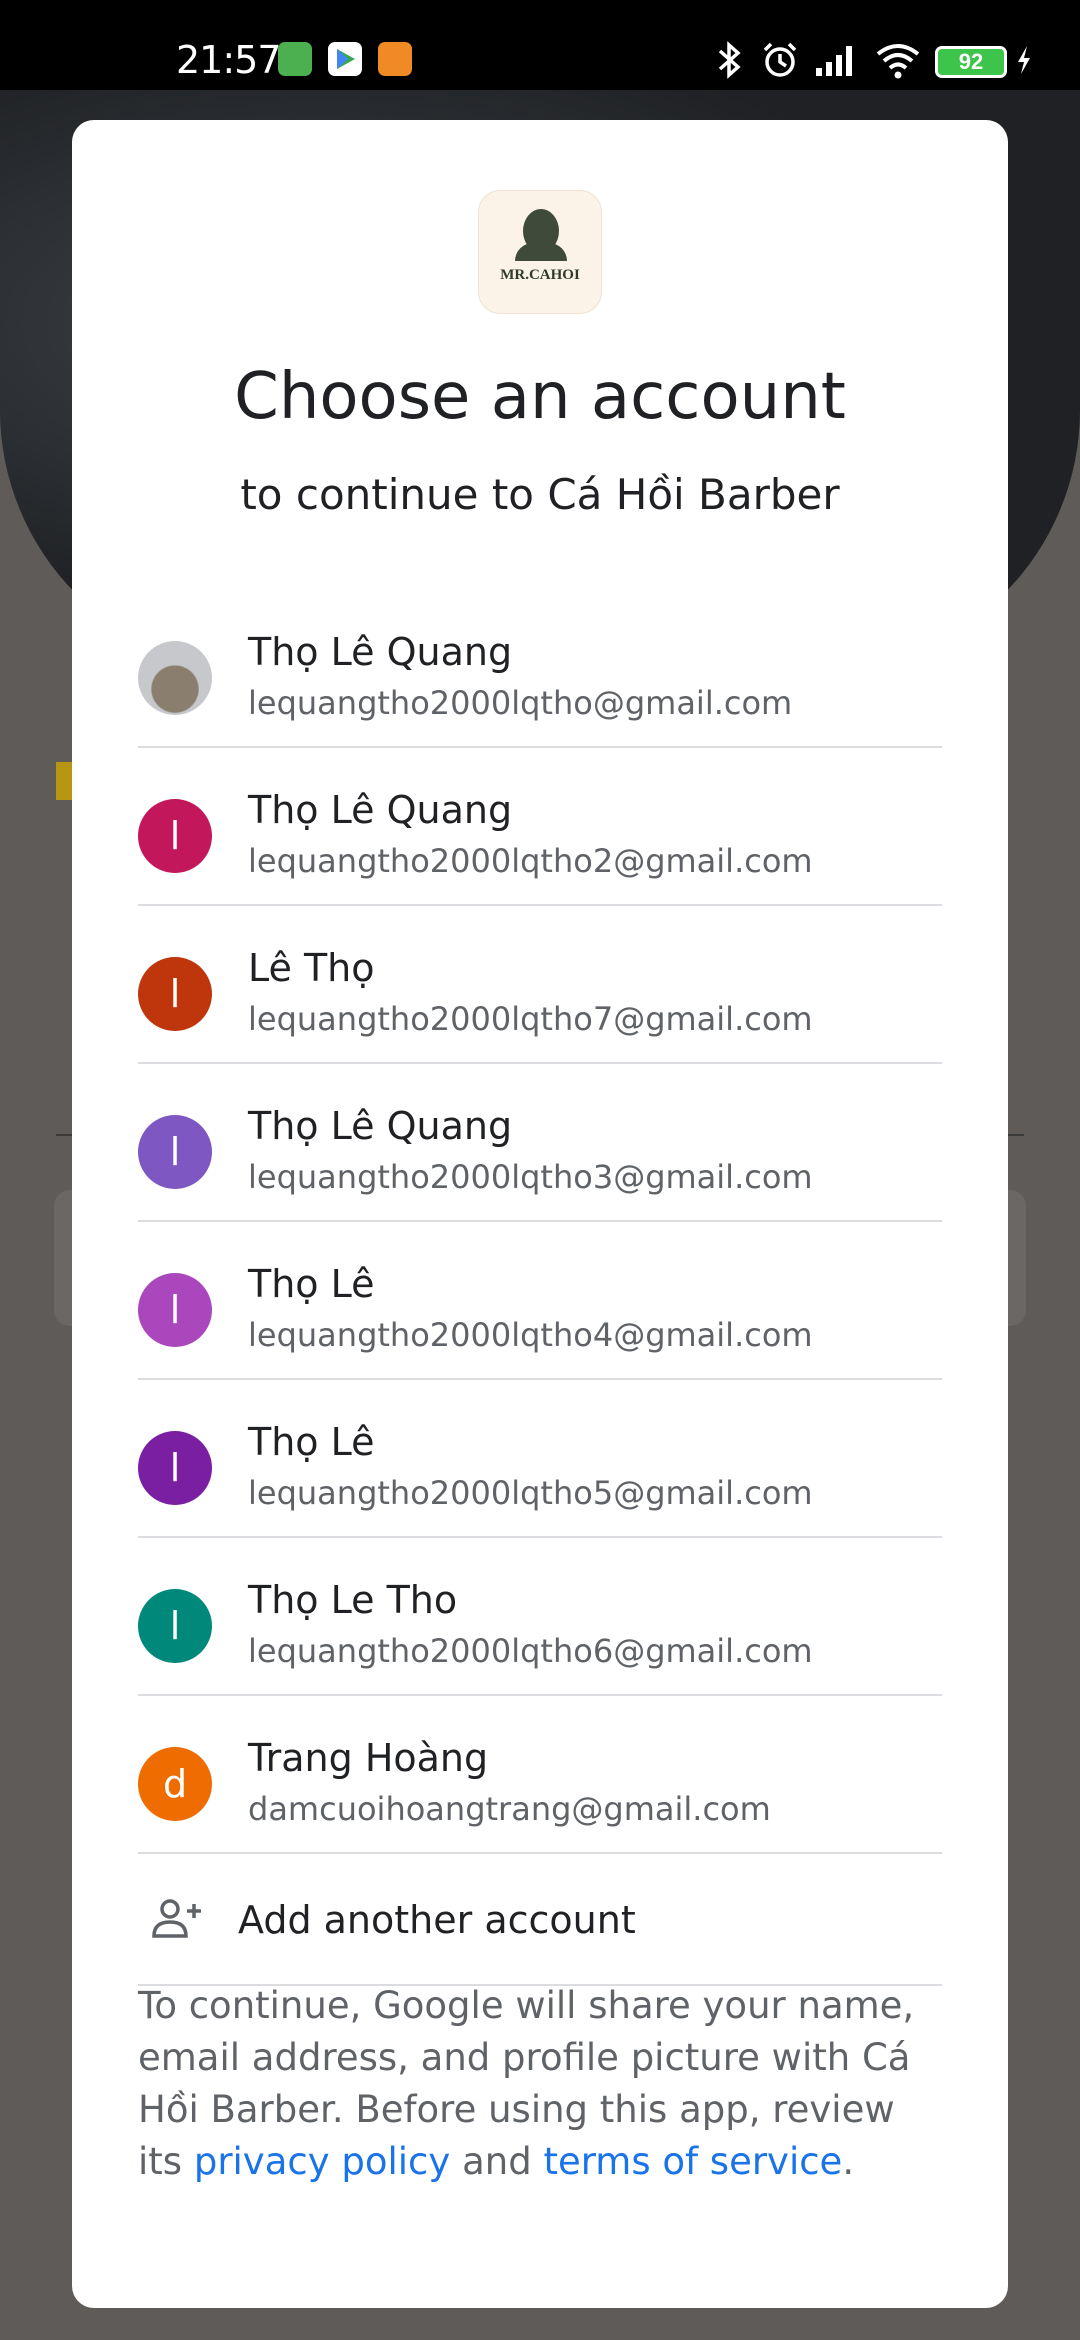 This screenshot has width=1080, height=2340. I want to click on disclaimer-period: ., so click(848, 2161).